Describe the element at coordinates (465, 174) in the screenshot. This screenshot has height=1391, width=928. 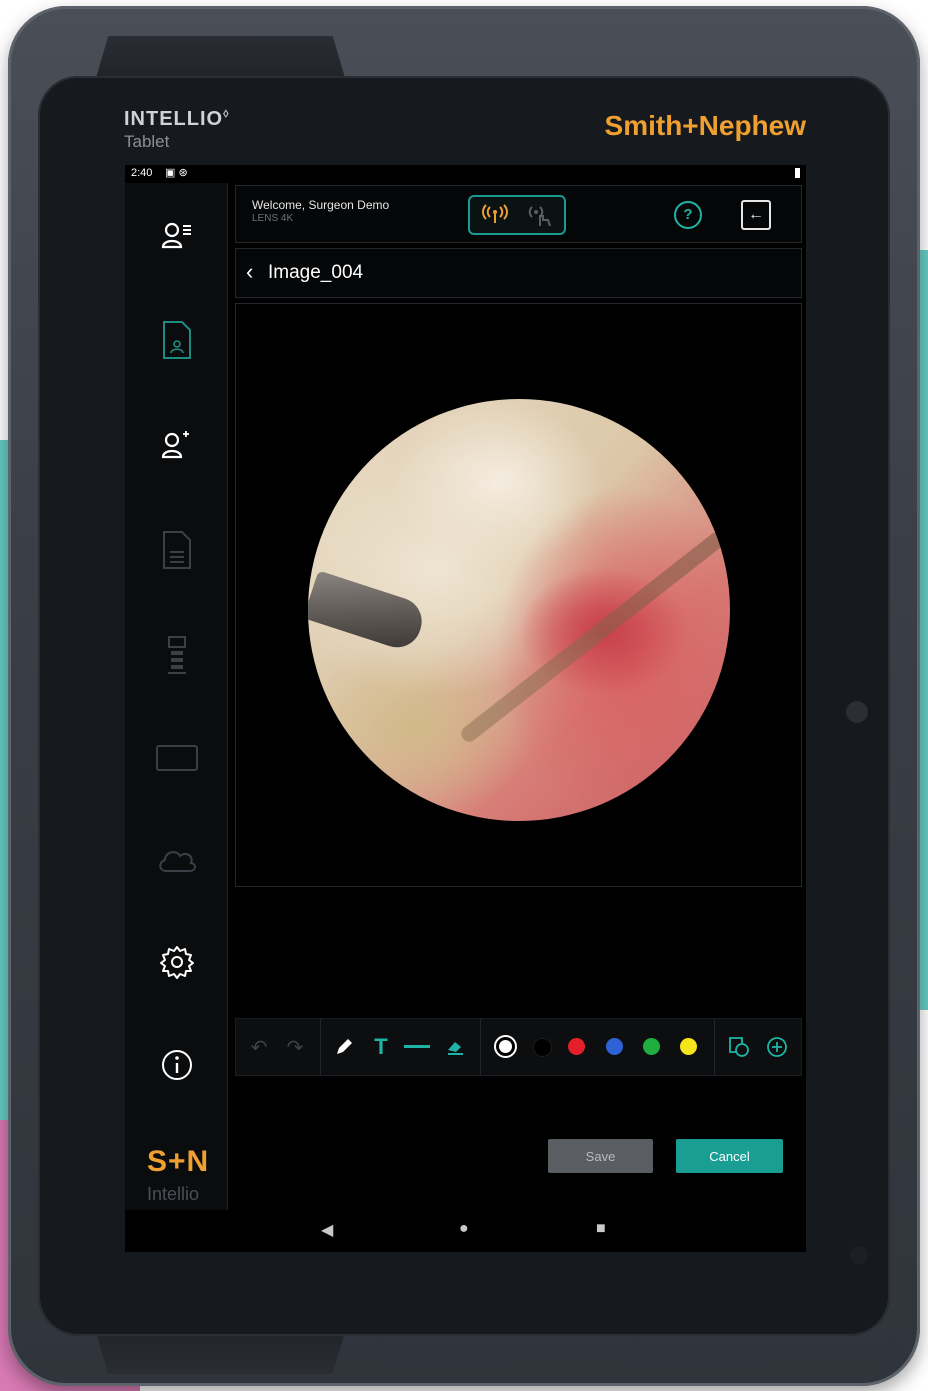
I see `status-bar: 2:40 ▣ ⊛` at that location.